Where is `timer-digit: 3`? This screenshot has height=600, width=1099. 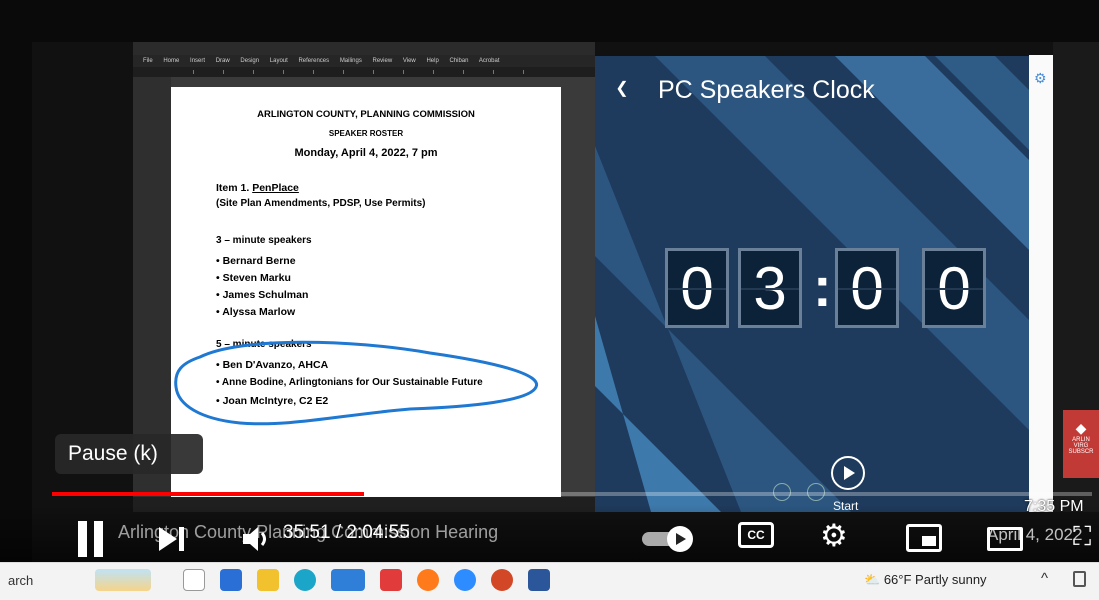 timer-digit: 3 is located at coordinates (770, 288).